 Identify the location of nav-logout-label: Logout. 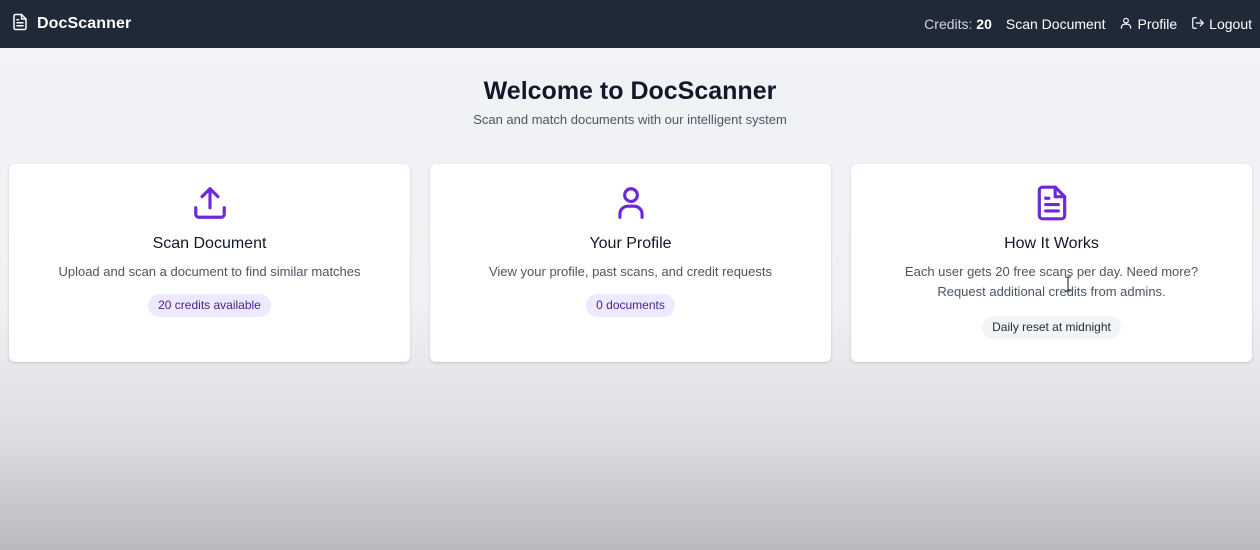
(1230, 24).